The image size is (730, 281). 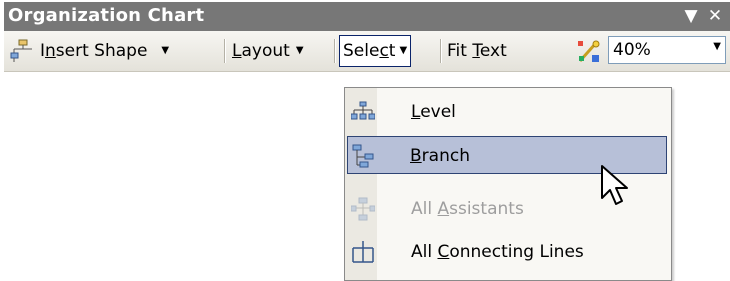 What do you see at coordinates (94, 51) in the screenshot?
I see `insert-shape-label: Insert Shape` at bounding box center [94, 51].